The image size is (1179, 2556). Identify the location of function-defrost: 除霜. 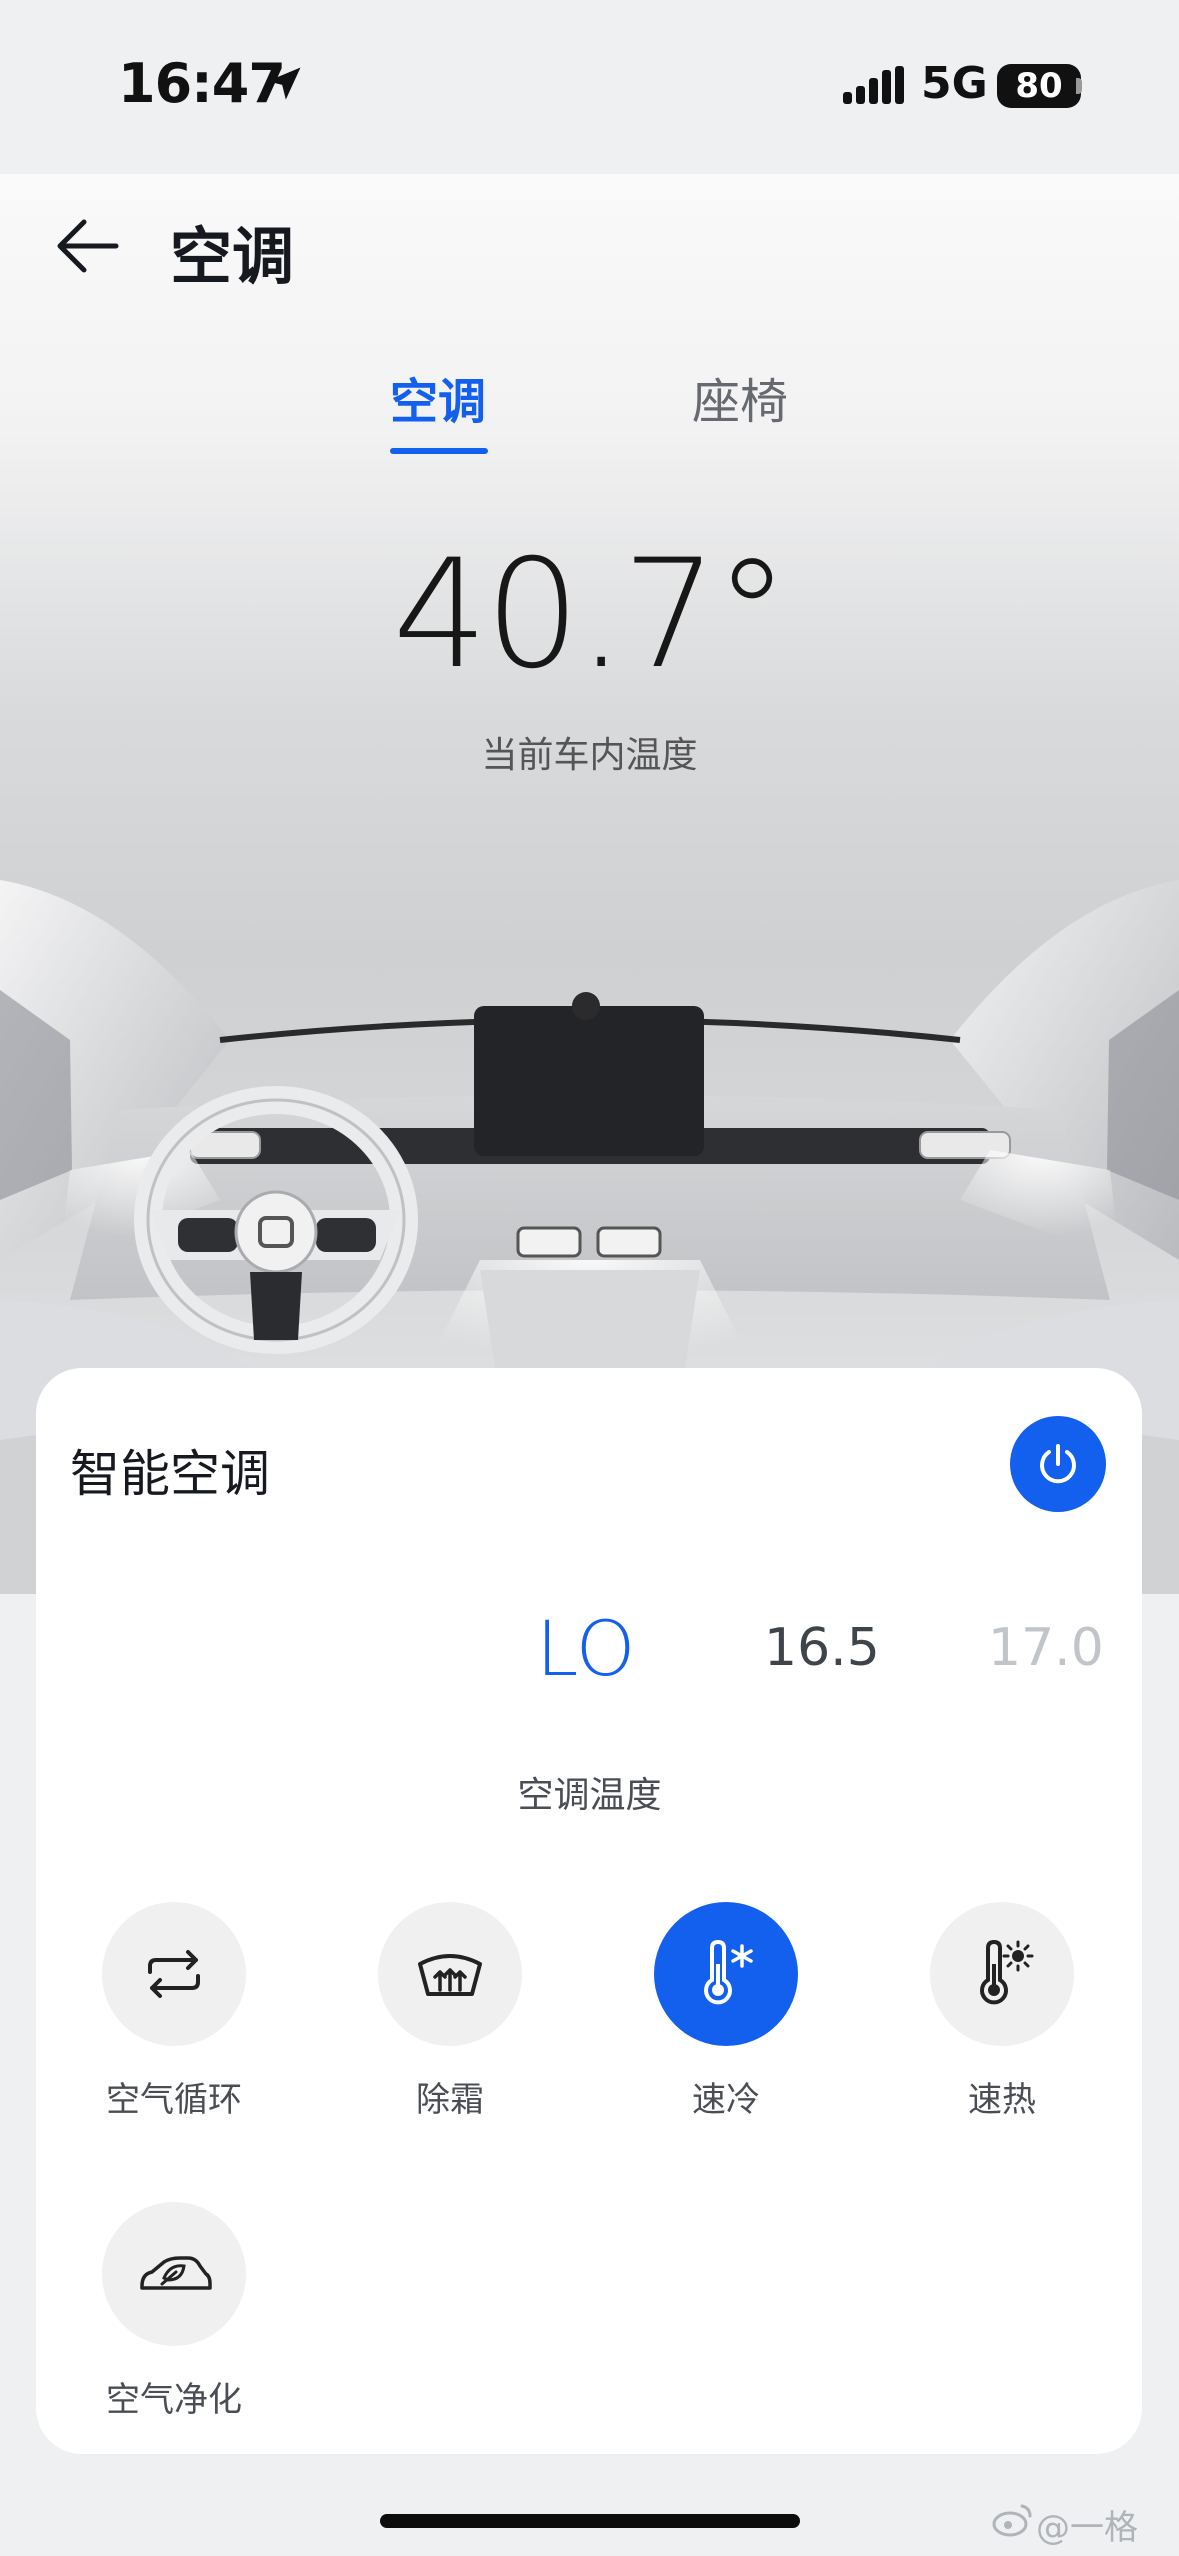
(450, 2011).